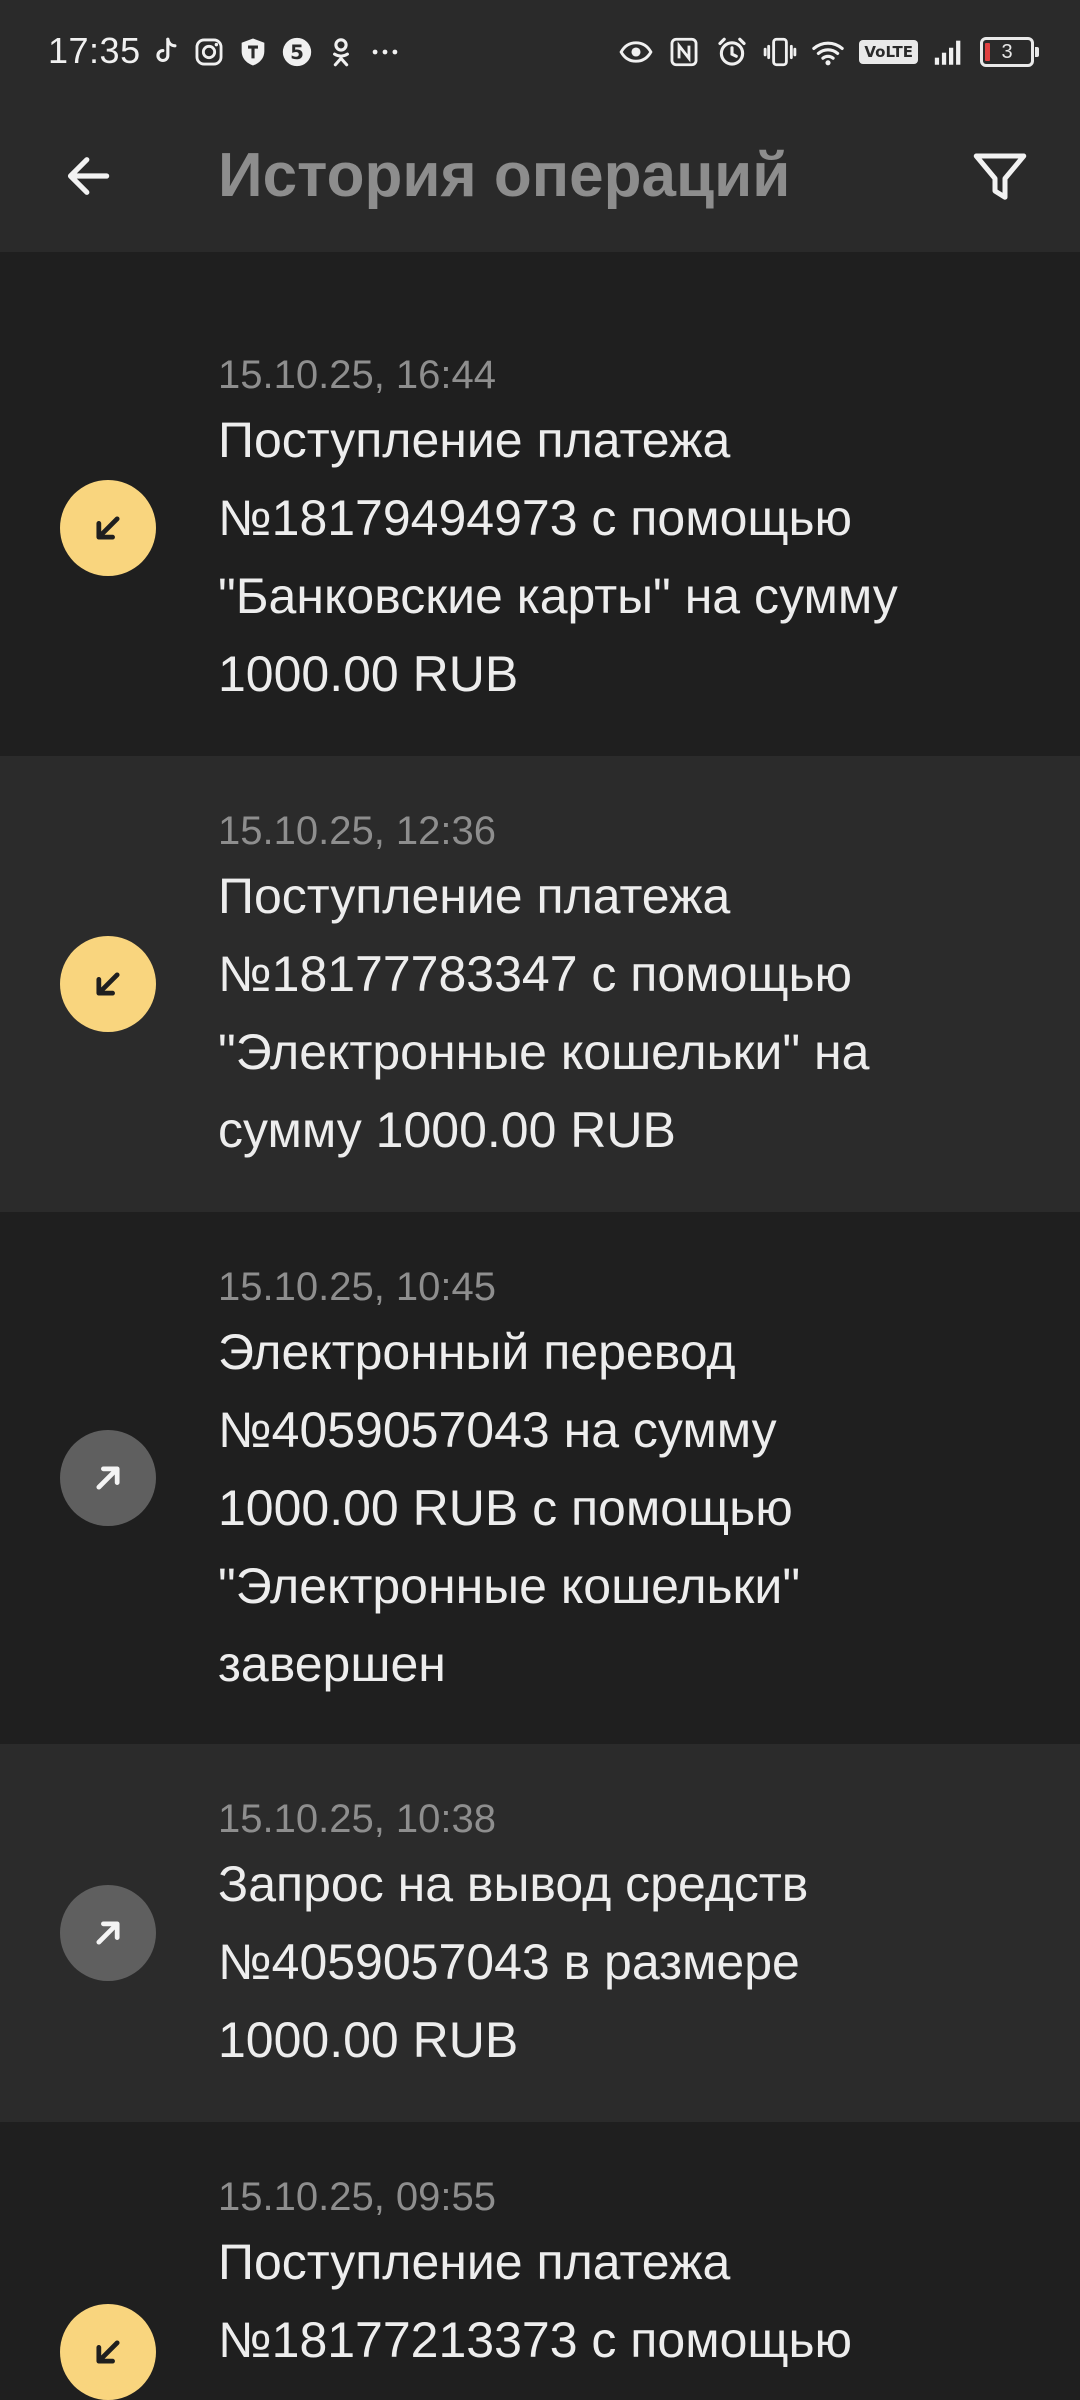  What do you see at coordinates (947, 52) in the screenshot?
I see `signal-icon` at bounding box center [947, 52].